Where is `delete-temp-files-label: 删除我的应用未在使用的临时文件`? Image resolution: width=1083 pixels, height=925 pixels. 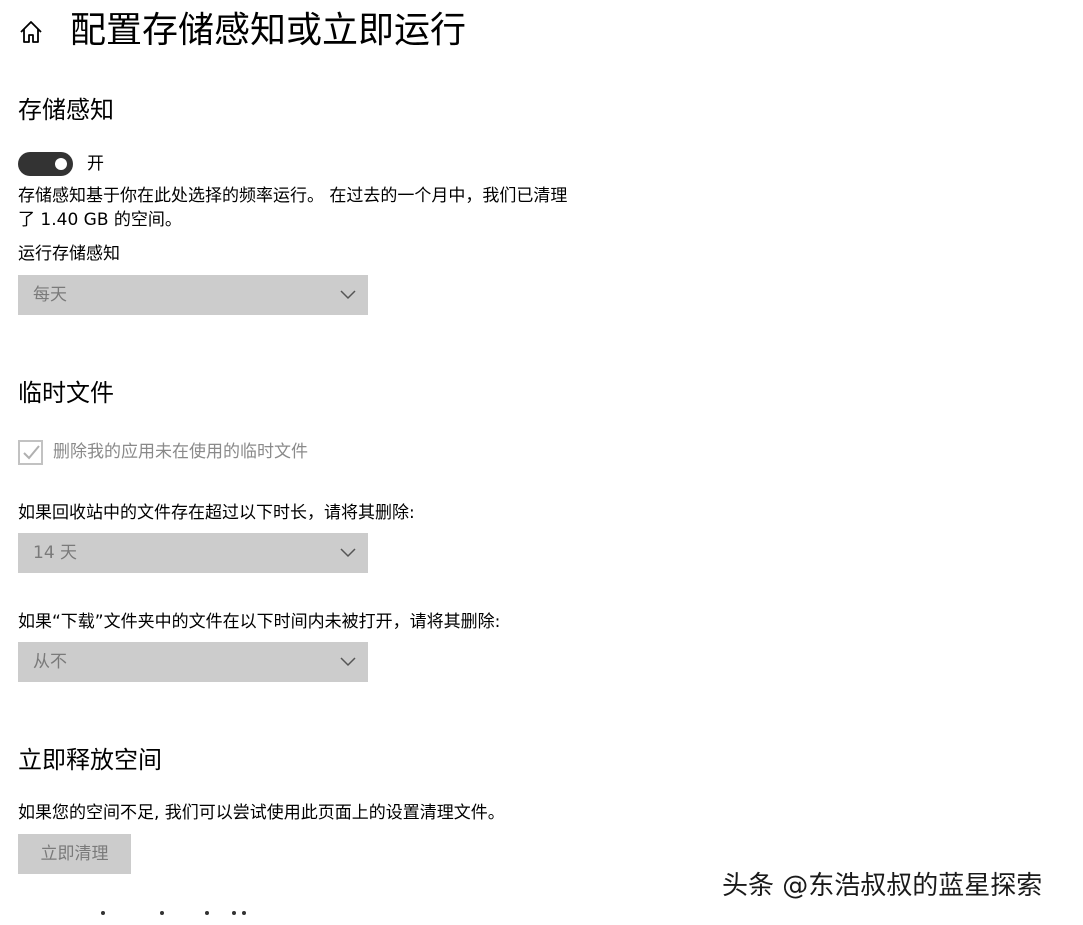 delete-temp-files-label: 删除我的应用未在使用的临时文件 is located at coordinates (180, 452).